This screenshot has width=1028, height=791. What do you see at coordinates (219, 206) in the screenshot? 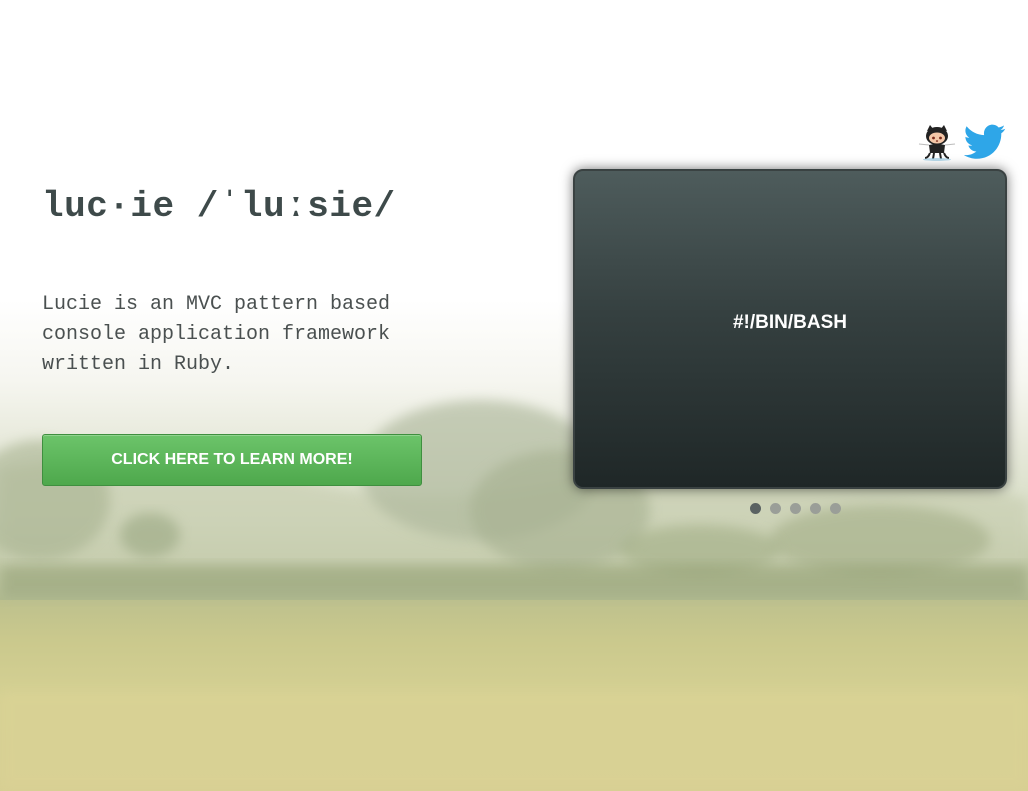
I see `page-title: luc·ie /ˈluːsie/` at bounding box center [219, 206].